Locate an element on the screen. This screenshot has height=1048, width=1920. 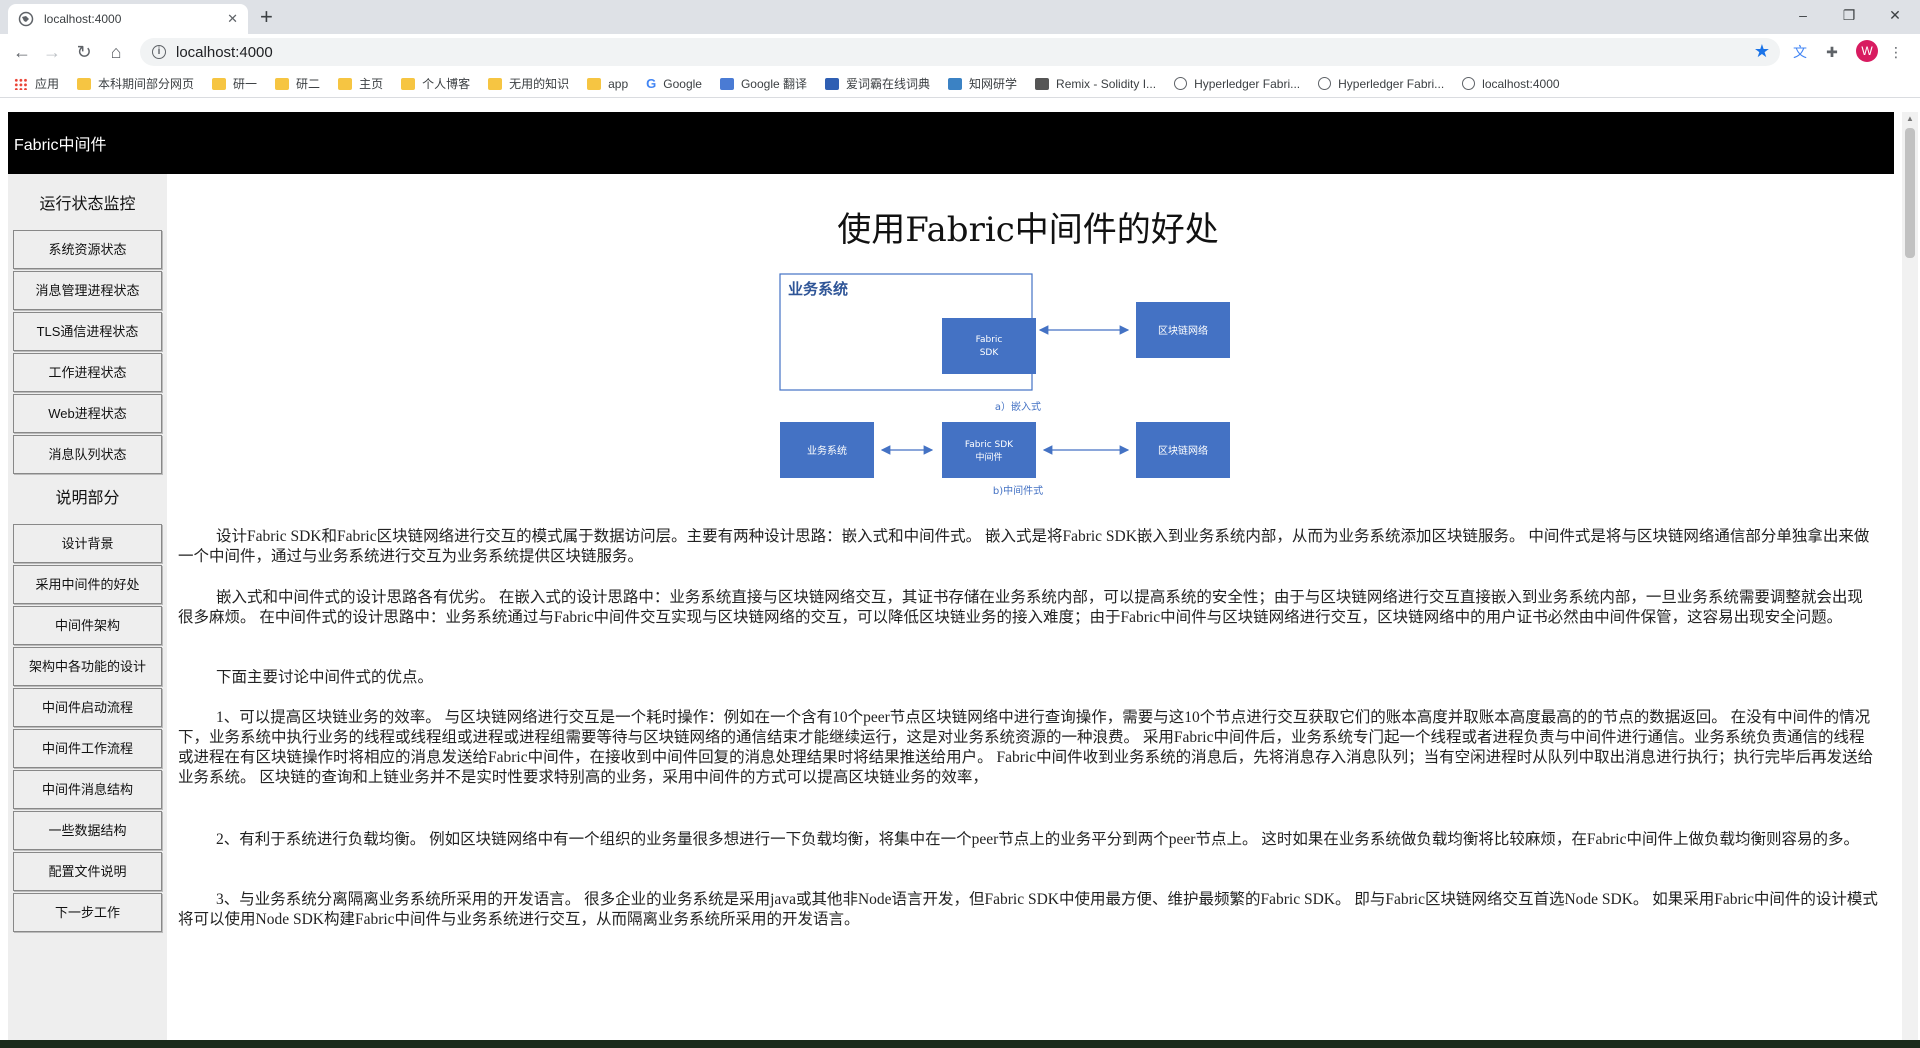
bookmark-label: 无用的知识 is located at coordinates (539, 84).